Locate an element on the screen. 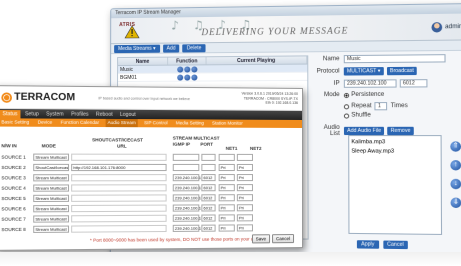 Image resolution: width=461 pixels, height=266 pixels. add-button: Add is located at coordinates (171, 48).